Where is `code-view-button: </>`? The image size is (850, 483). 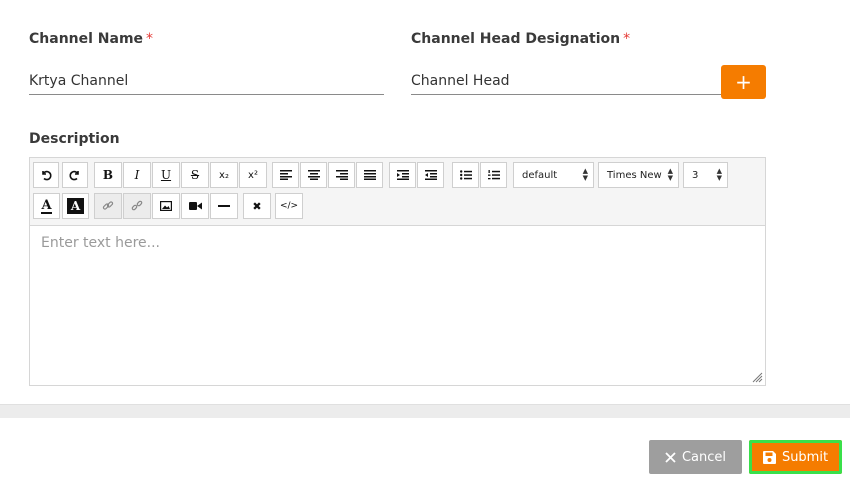 code-view-button: </> is located at coordinates (289, 206).